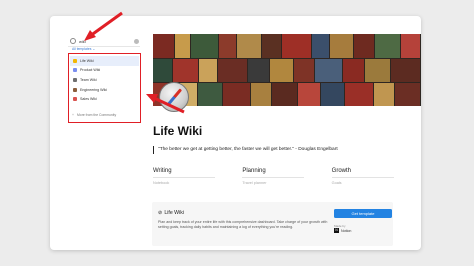 The height and width of the screenshot is (266, 474). I want to click on more-from-community-link: + More from the Community, so click(94, 115).